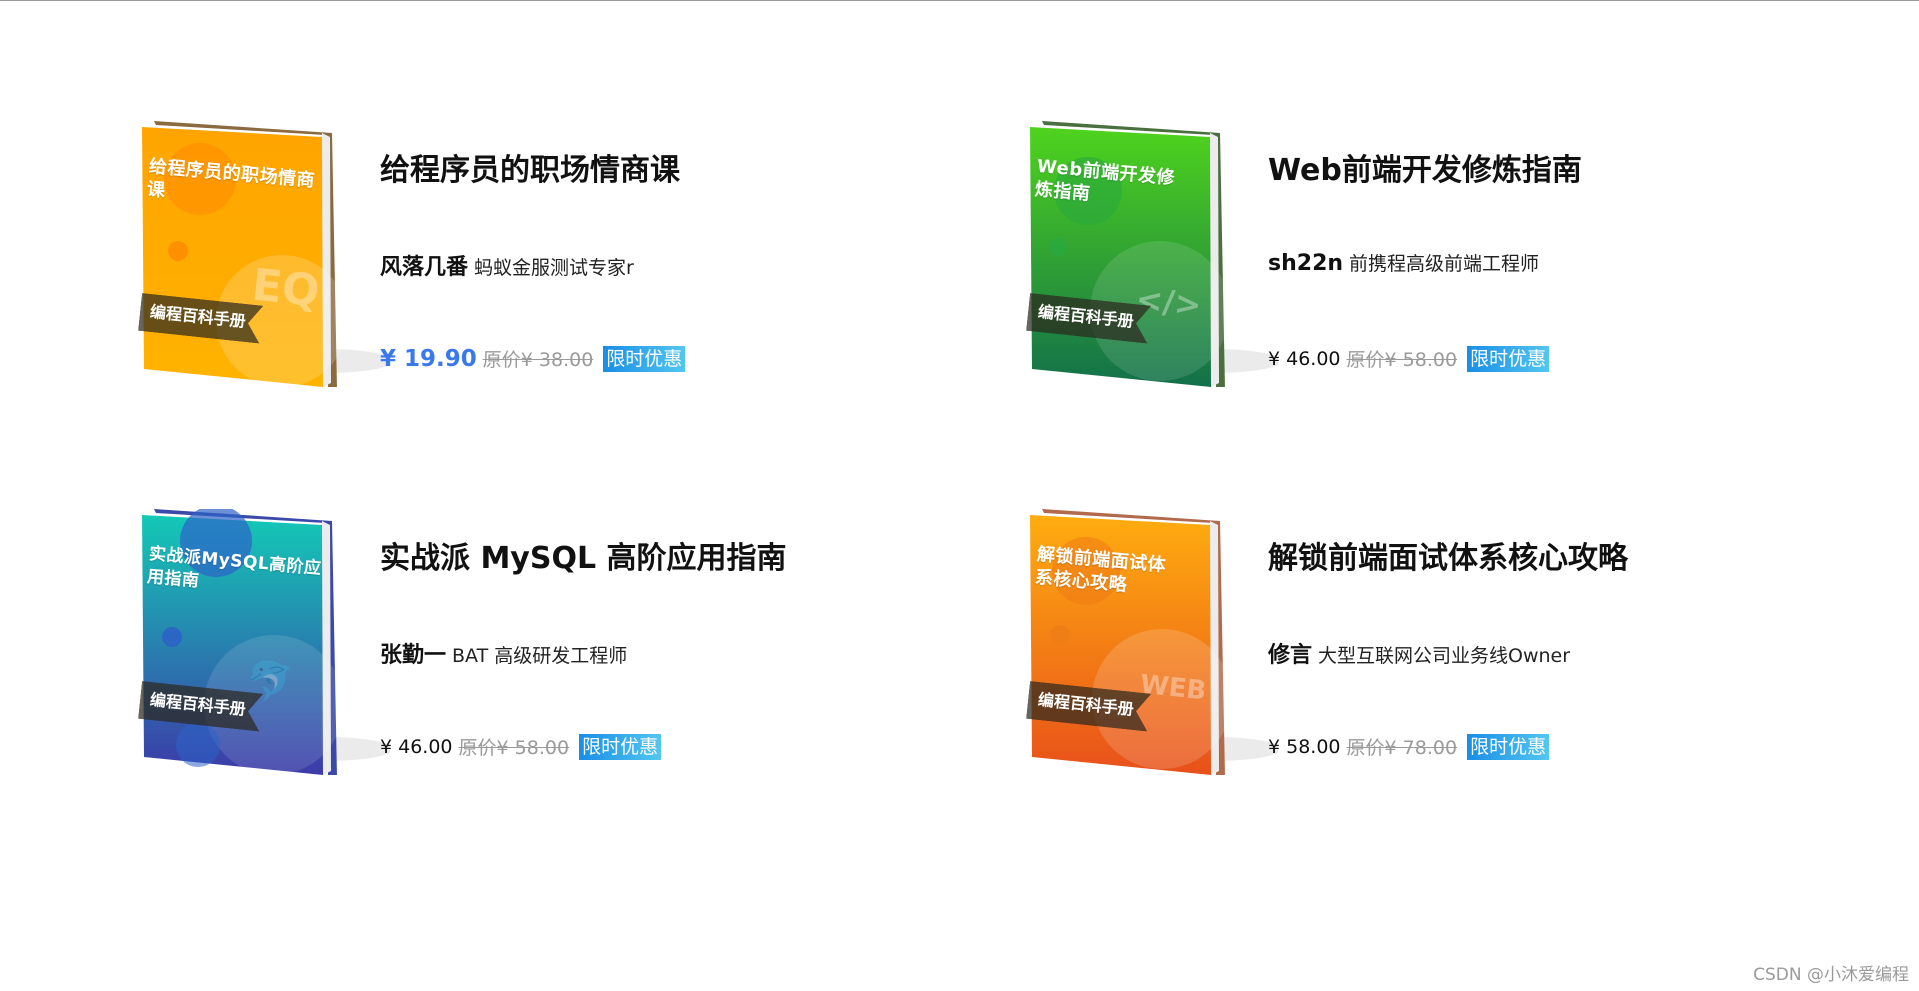 The width and height of the screenshot is (1919, 991). What do you see at coordinates (1290, 655) in the screenshot?
I see `author-name: 修言` at bounding box center [1290, 655].